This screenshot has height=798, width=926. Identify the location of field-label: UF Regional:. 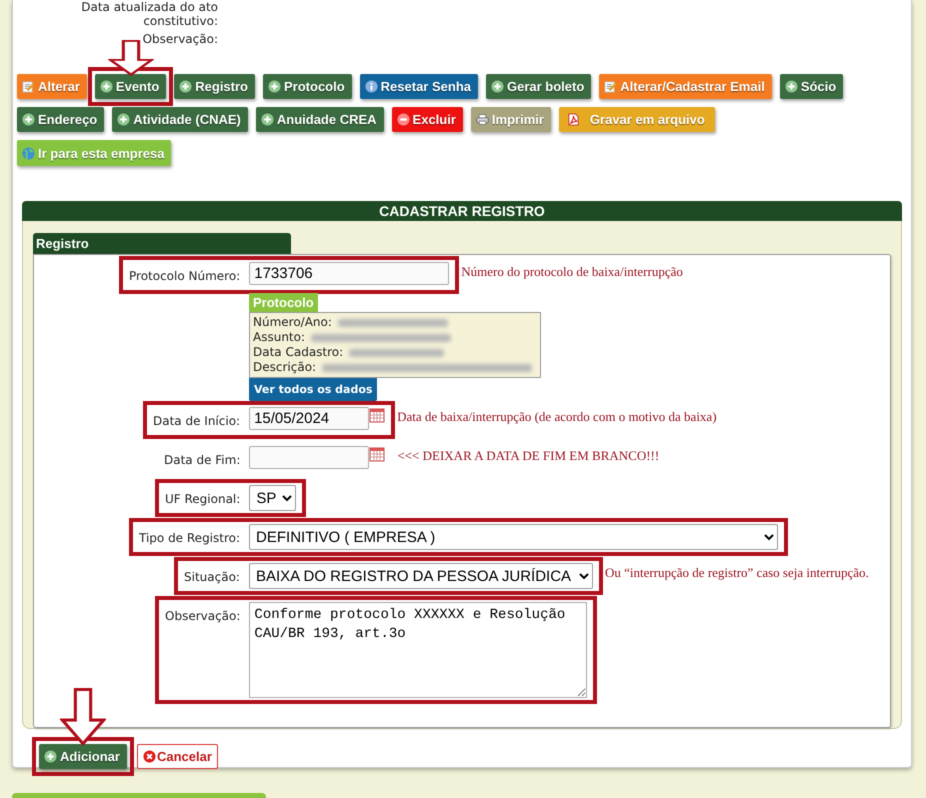
(202, 499).